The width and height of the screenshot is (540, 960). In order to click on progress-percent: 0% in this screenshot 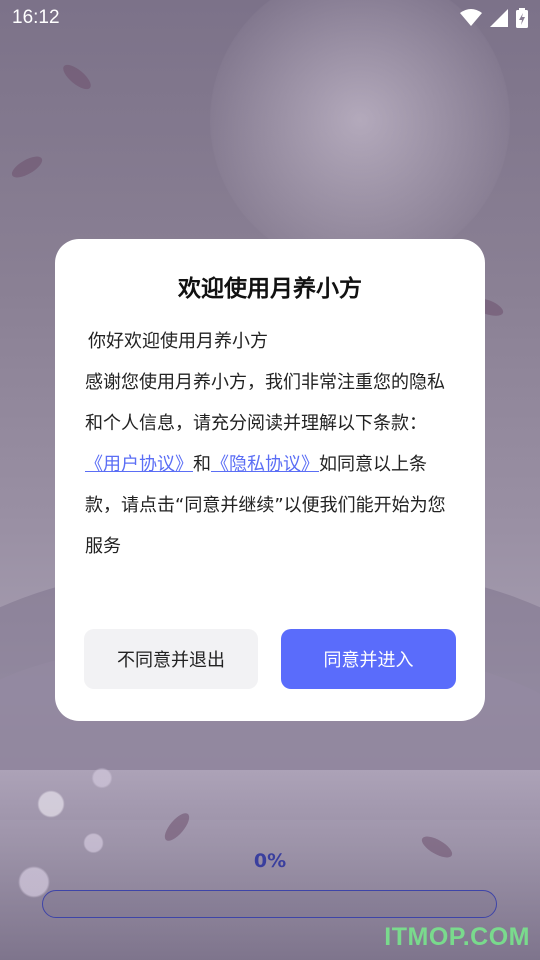, I will do `click(270, 861)`.